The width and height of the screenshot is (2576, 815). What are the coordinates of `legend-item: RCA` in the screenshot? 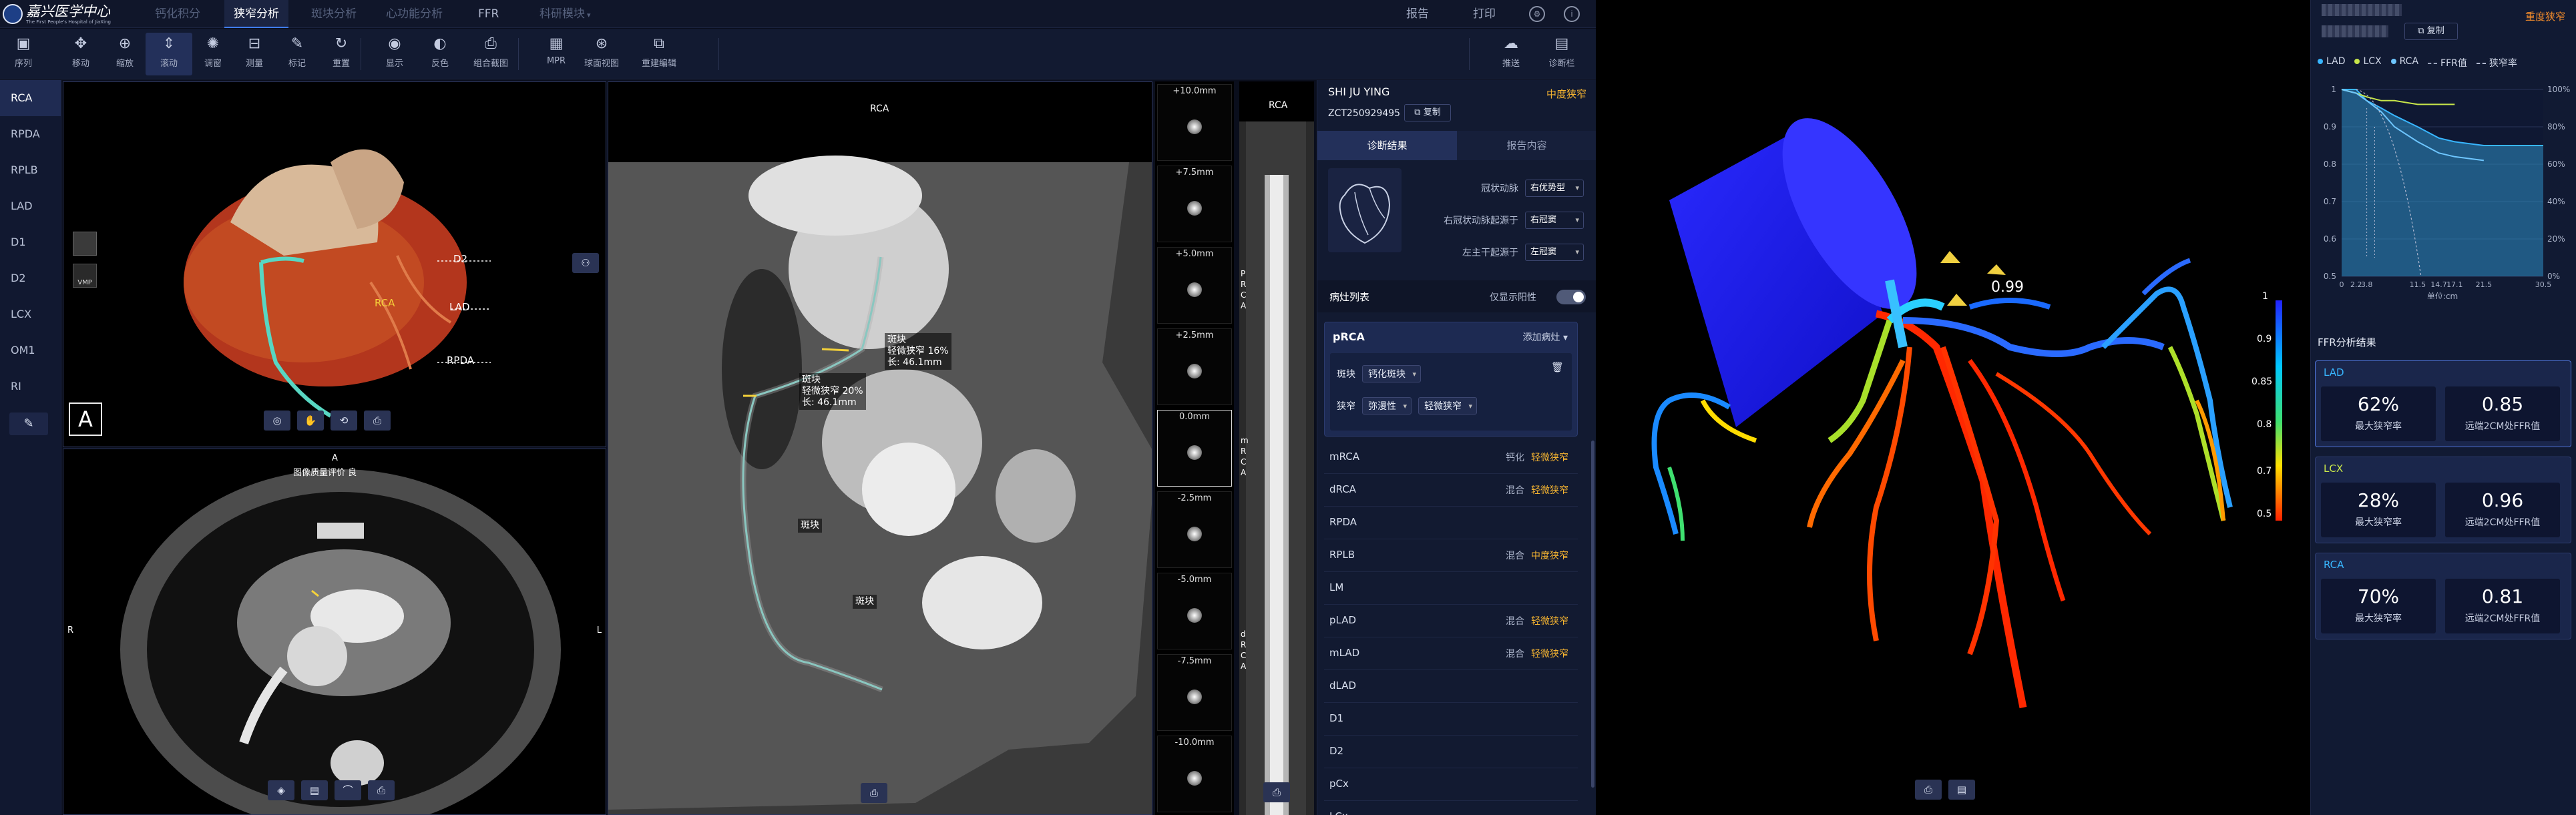 It's located at (2404, 63).